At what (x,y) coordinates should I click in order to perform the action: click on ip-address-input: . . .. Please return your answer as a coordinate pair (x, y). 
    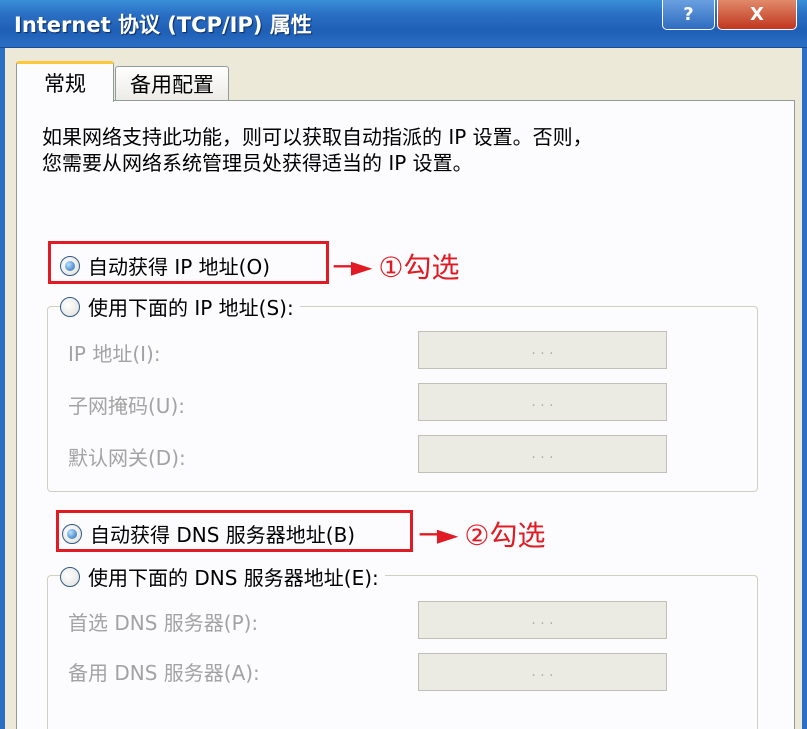
    Looking at the image, I should click on (542, 350).